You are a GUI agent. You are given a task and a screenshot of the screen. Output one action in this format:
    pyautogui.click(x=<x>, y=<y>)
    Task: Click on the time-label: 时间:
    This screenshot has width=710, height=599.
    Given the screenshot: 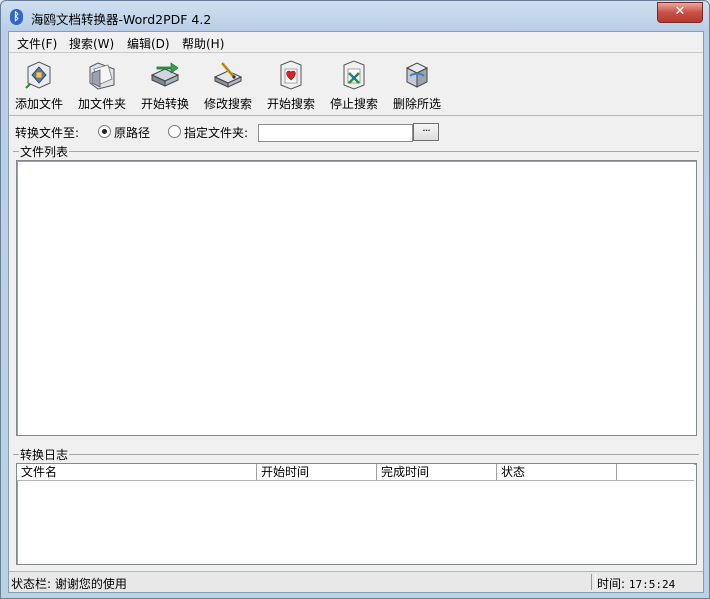 What is the action you would take?
    pyautogui.click(x=611, y=584)
    